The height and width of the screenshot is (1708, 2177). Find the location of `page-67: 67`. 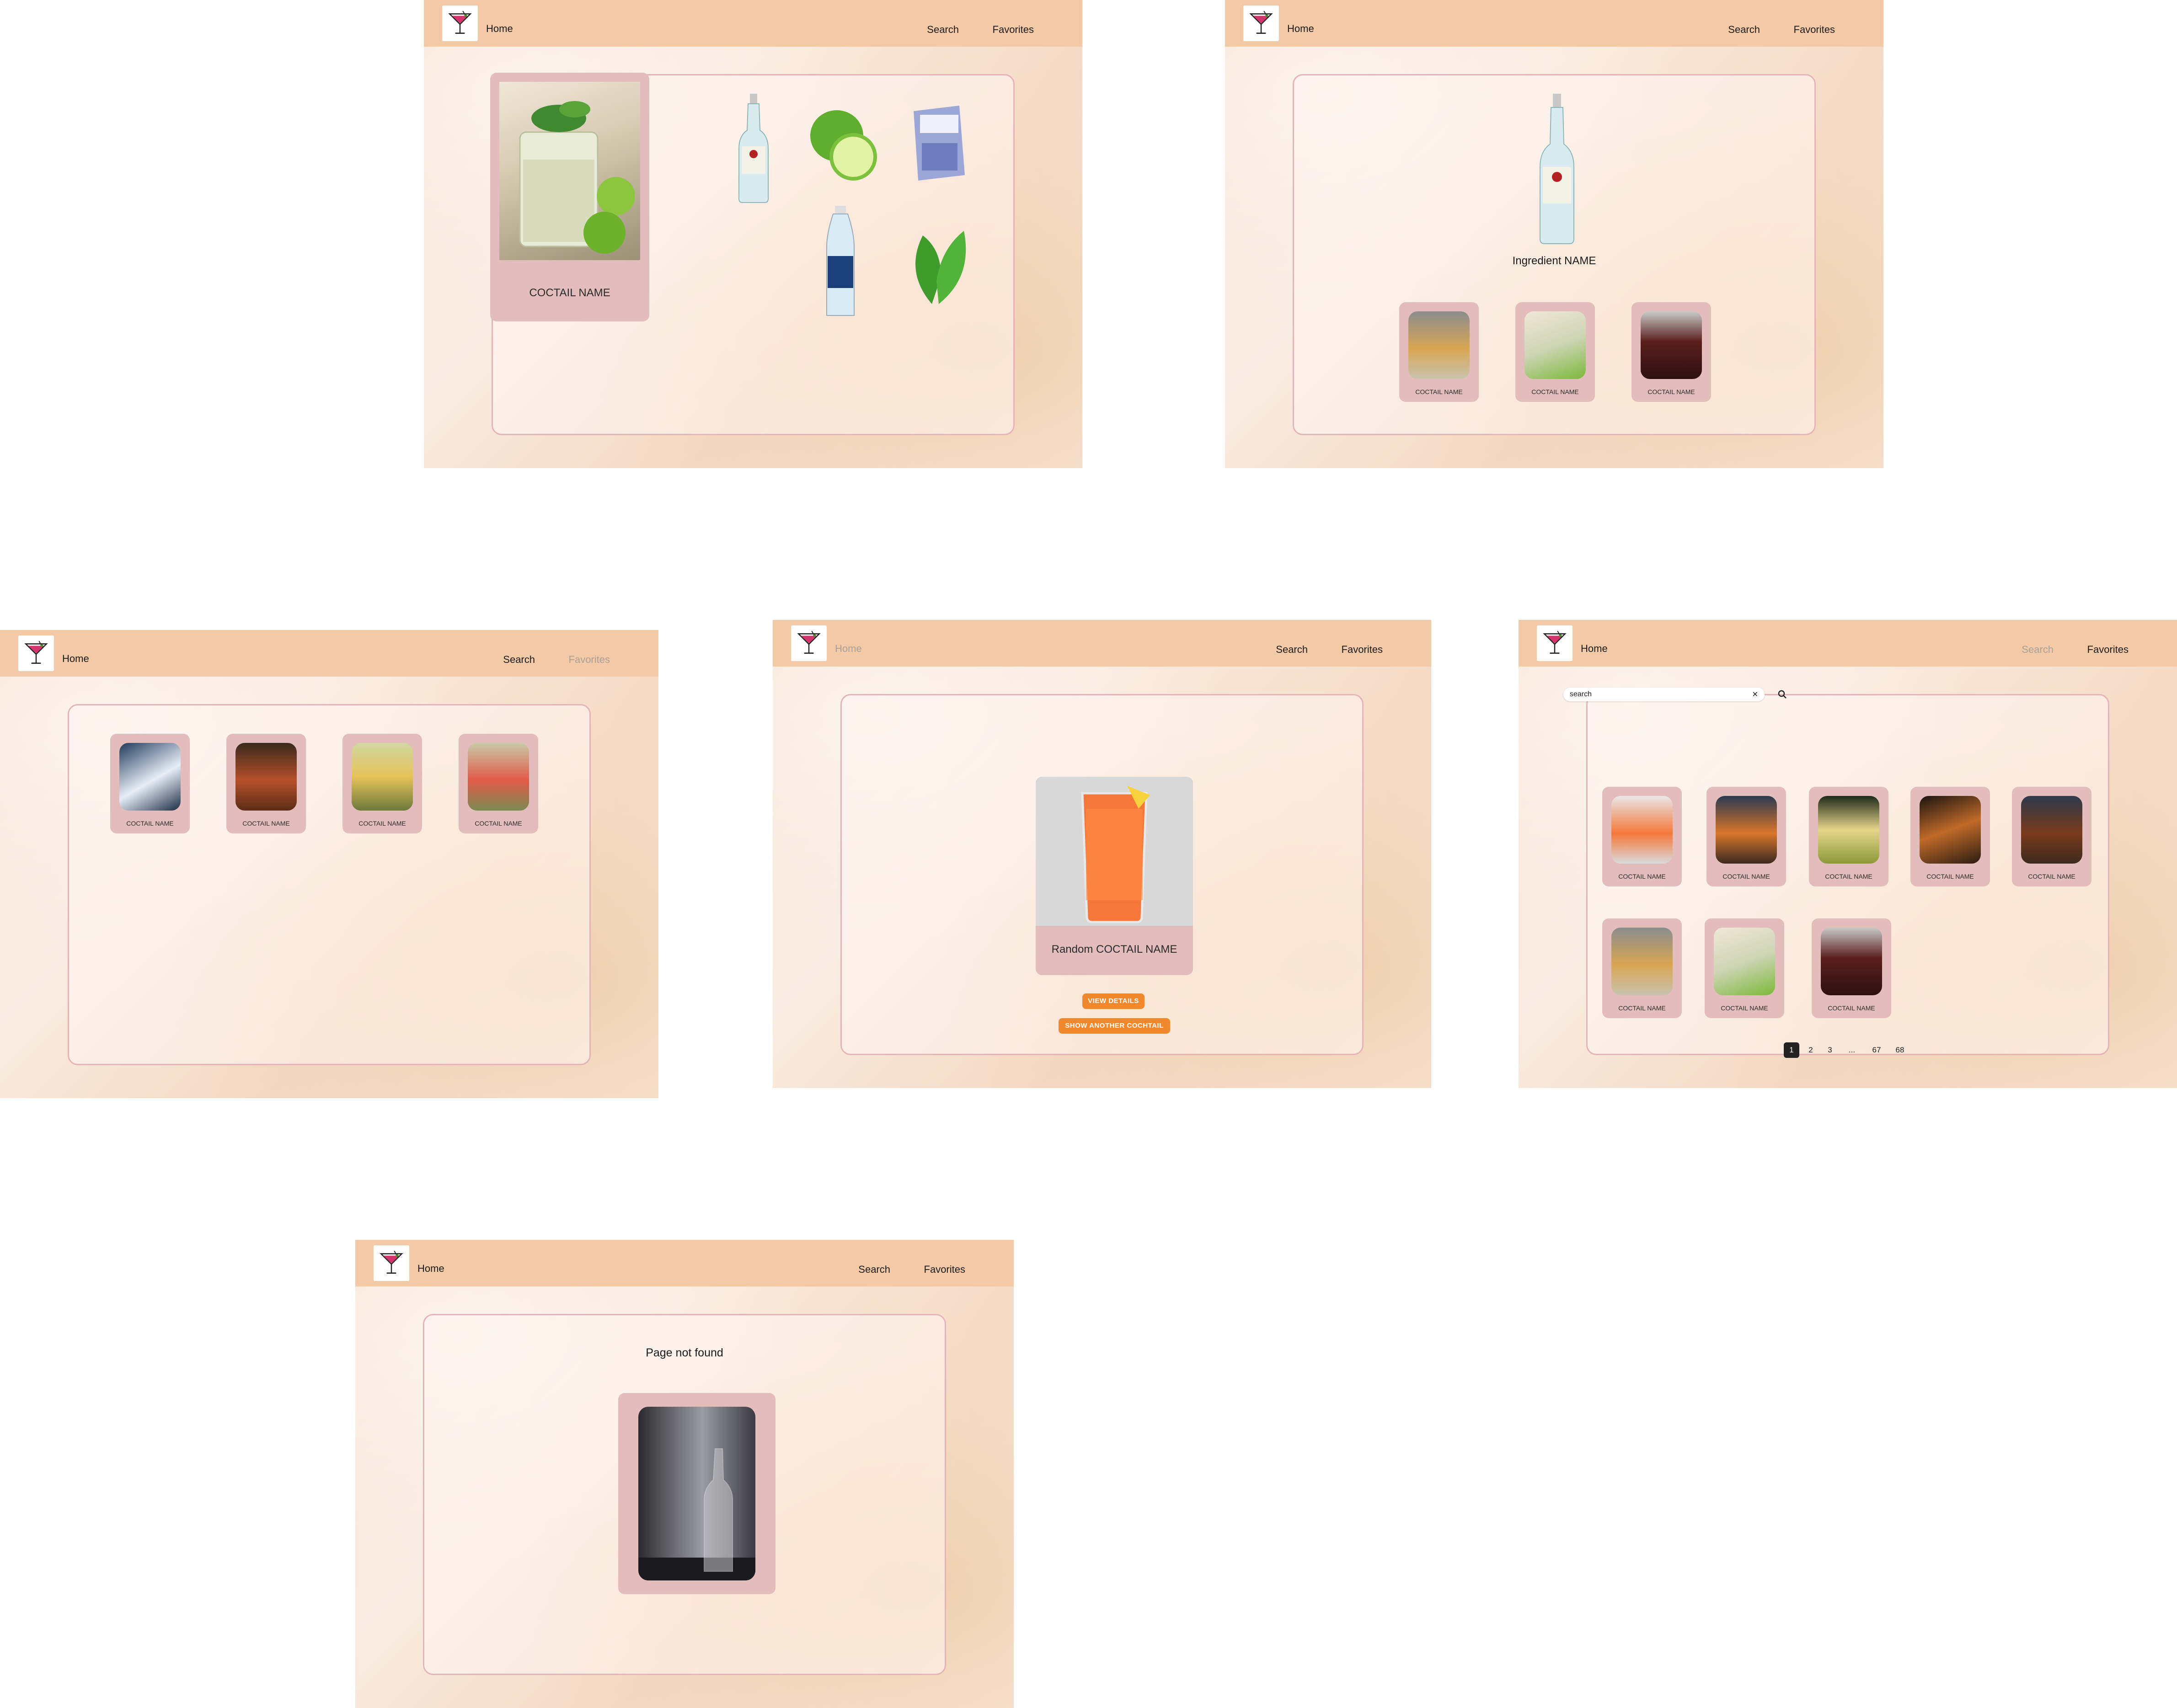

page-67: 67 is located at coordinates (1876, 1050).